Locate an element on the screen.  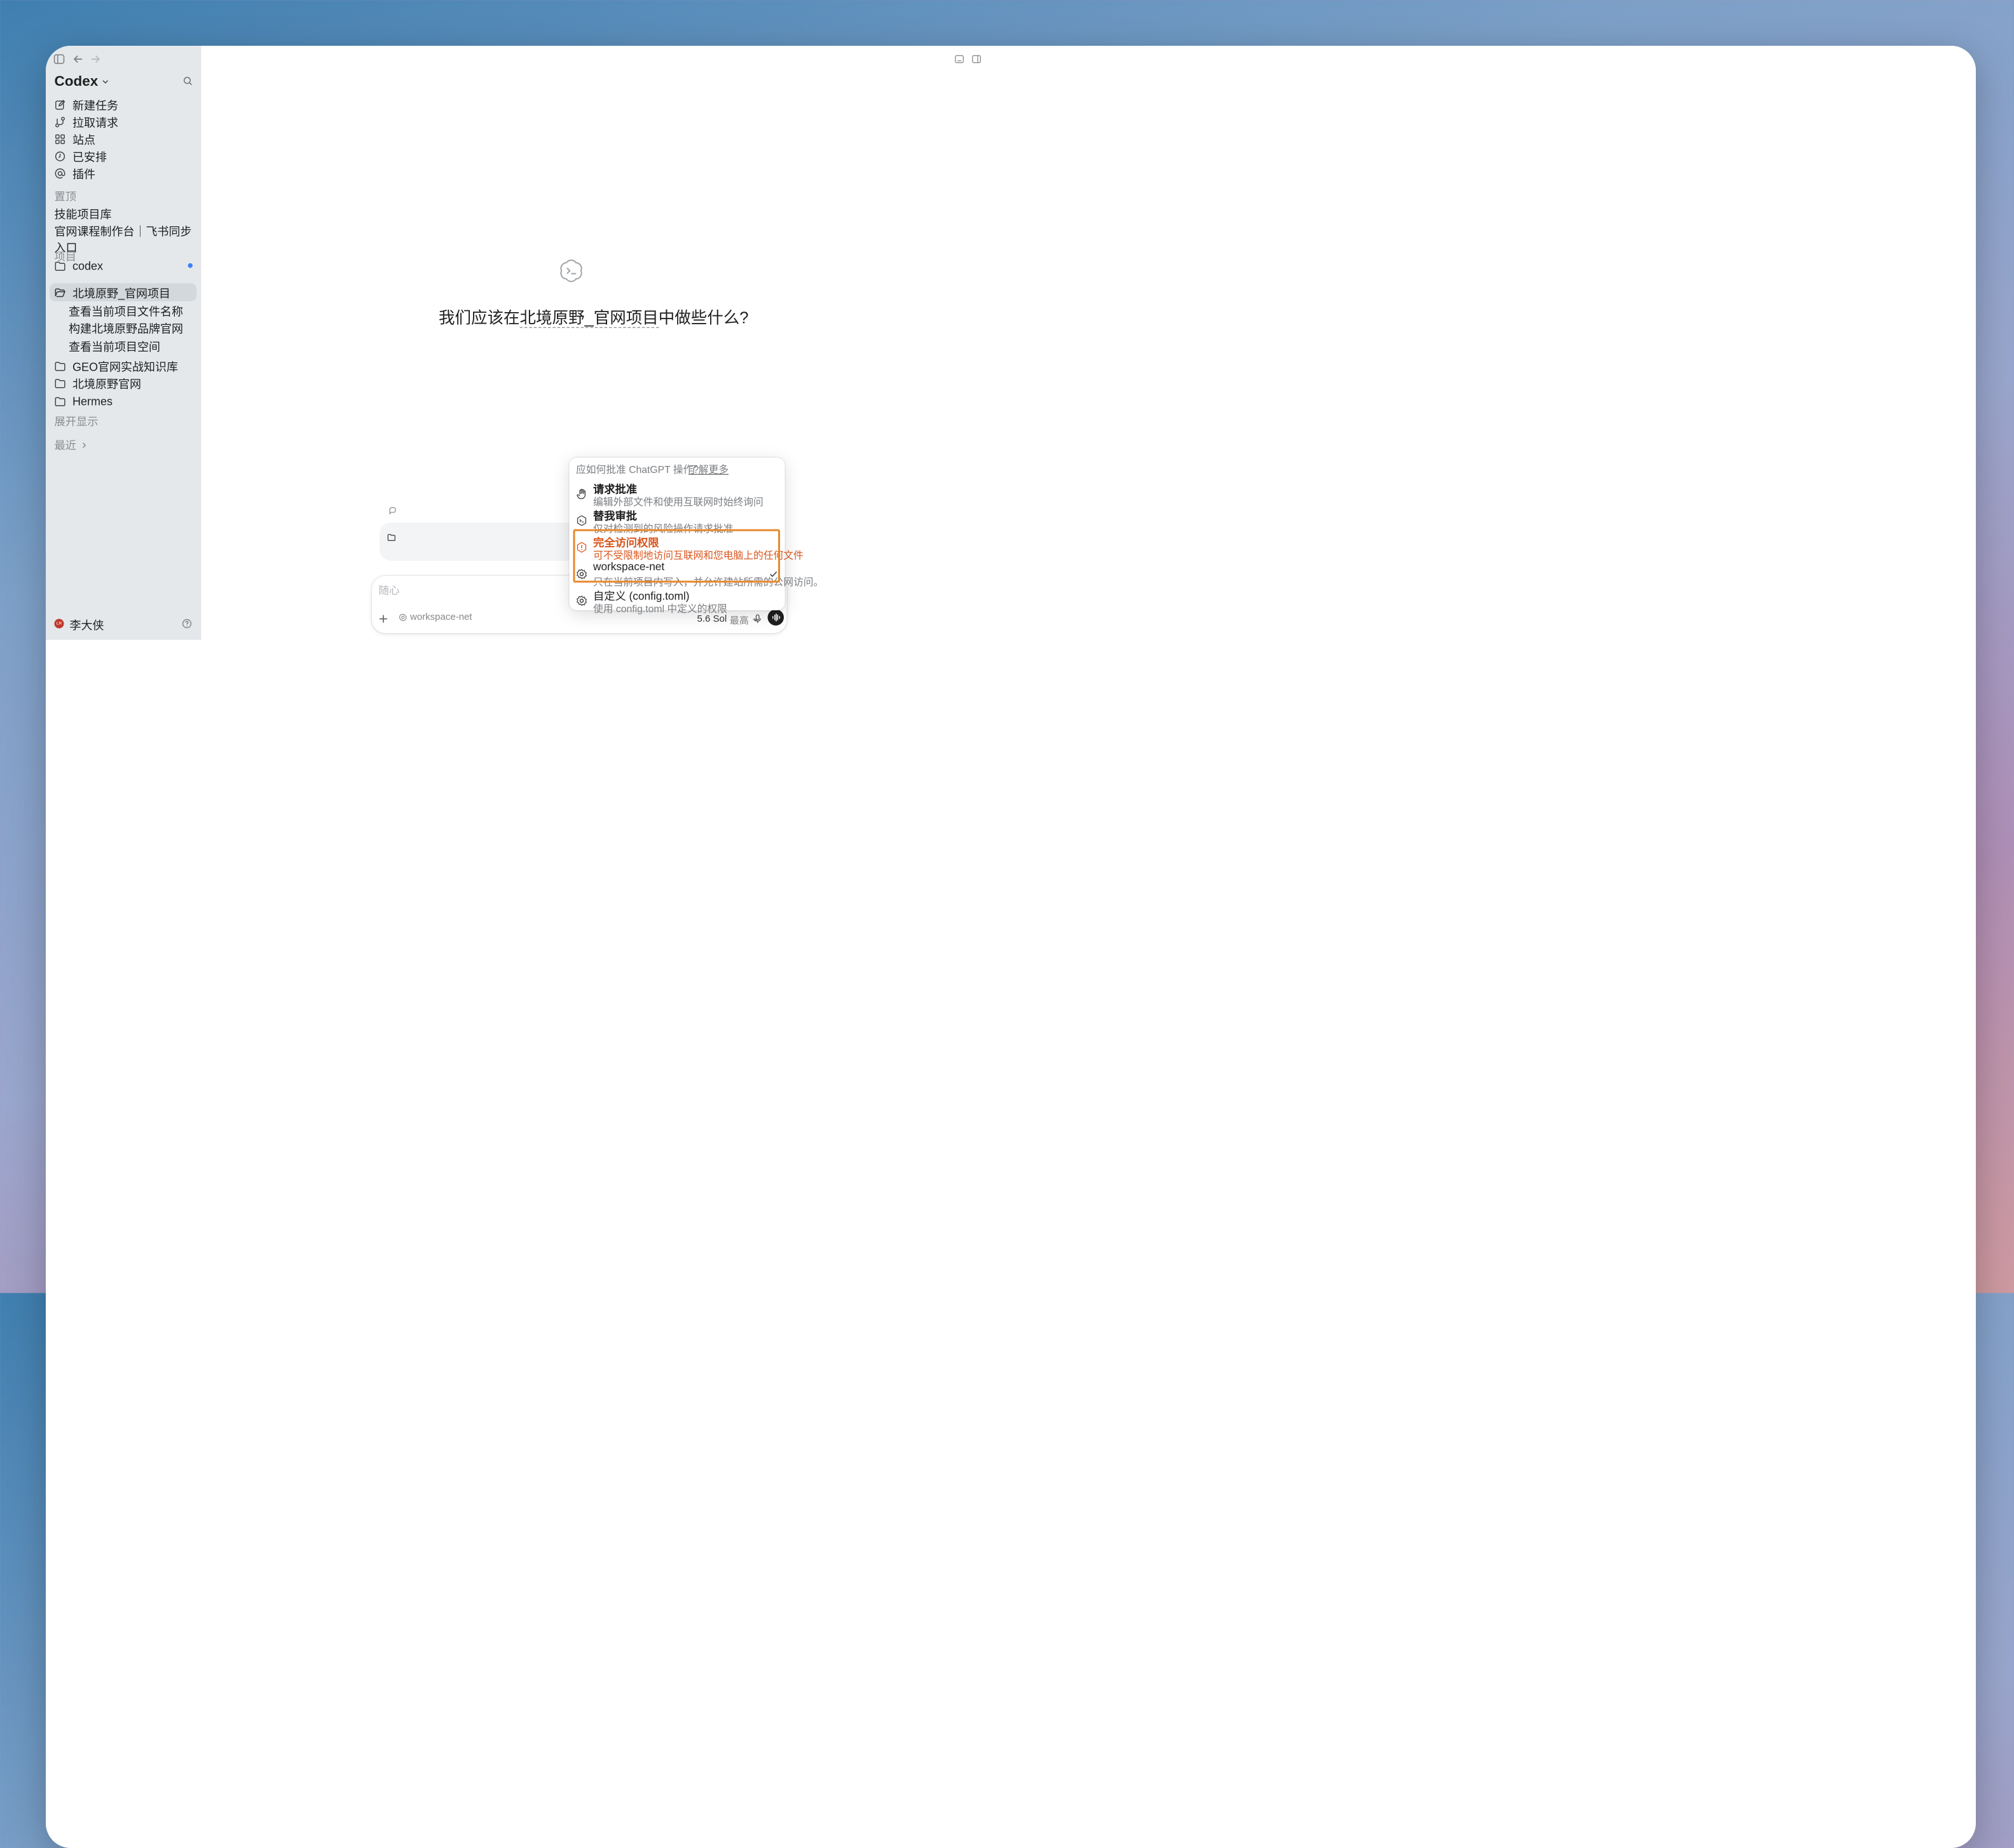
option-desc: 使用 config.toml 中定义的权限 is located at coordinates (660, 609).